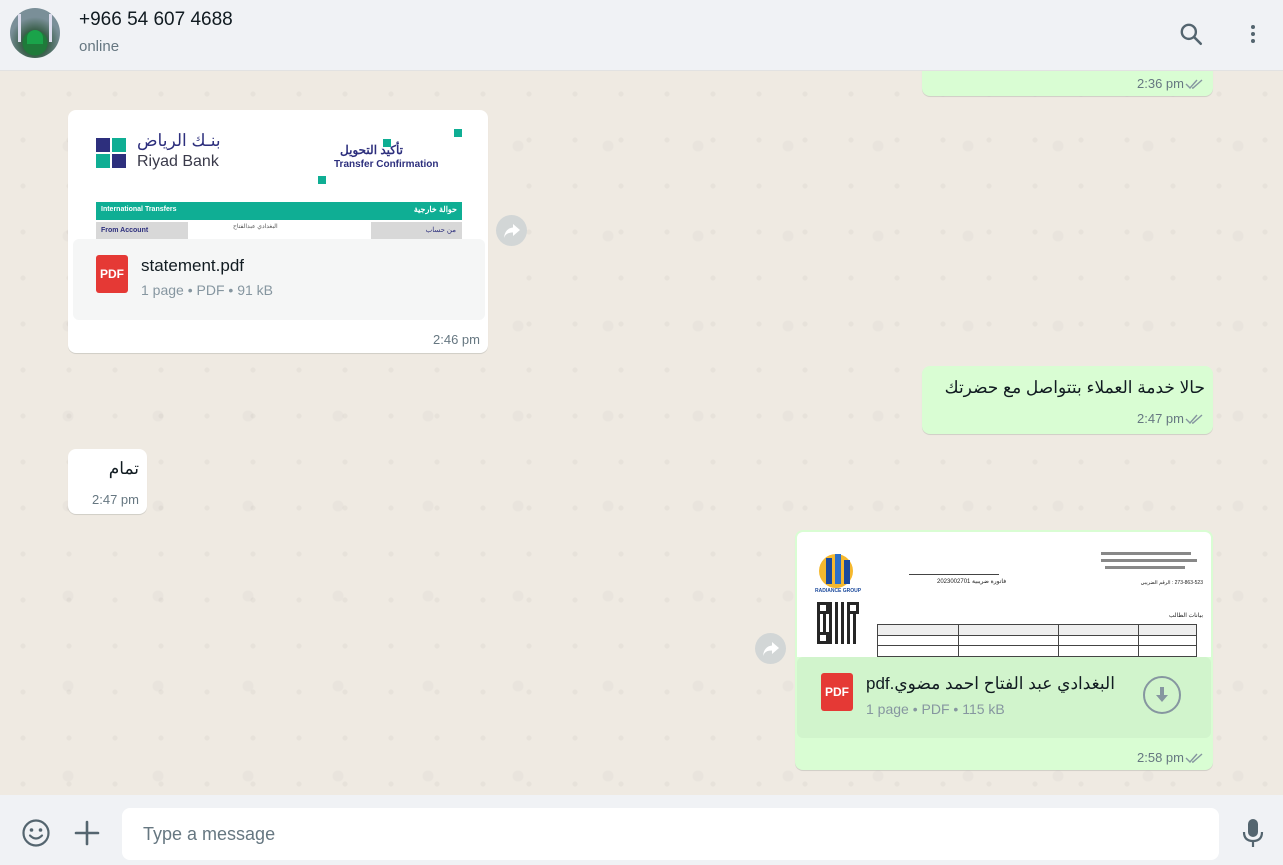 The image size is (1283, 865). What do you see at coordinates (111, 154) in the screenshot?
I see `bank-logo-icon` at bounding box center [111, 154].